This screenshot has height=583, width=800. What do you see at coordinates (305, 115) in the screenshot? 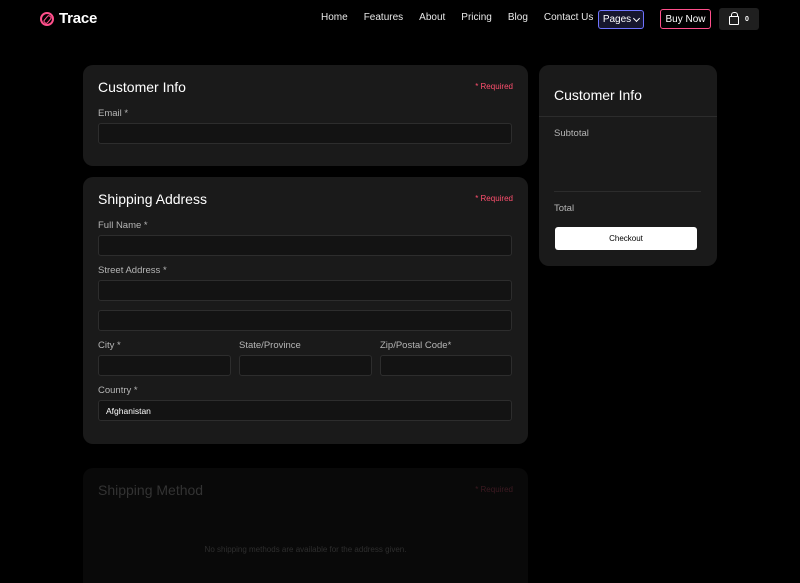
I see `customer-info-card: Customer Info * Required Email *` at bounding box center [305, 115].